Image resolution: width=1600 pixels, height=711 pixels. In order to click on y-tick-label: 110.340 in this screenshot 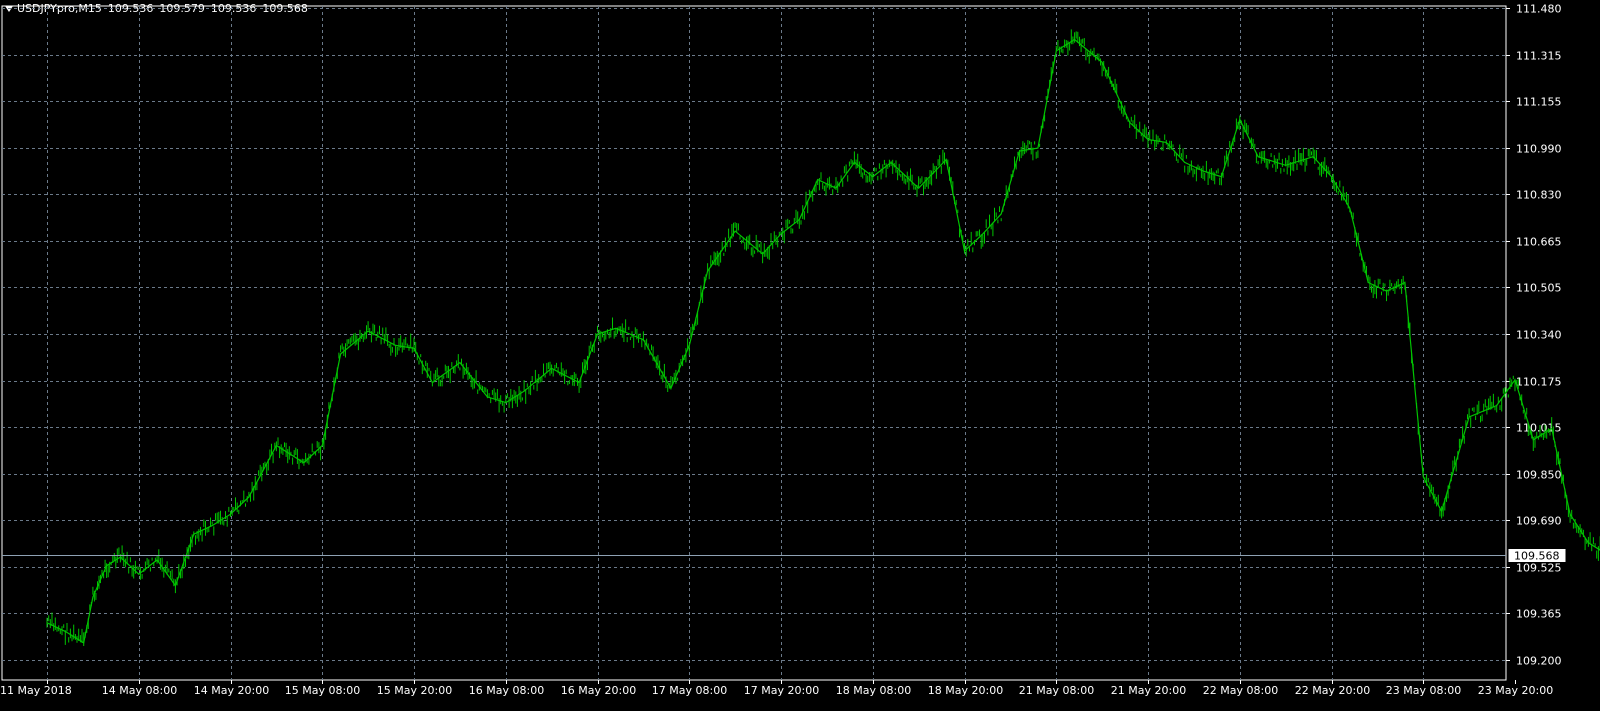, I will do `click(1539, 335)`.